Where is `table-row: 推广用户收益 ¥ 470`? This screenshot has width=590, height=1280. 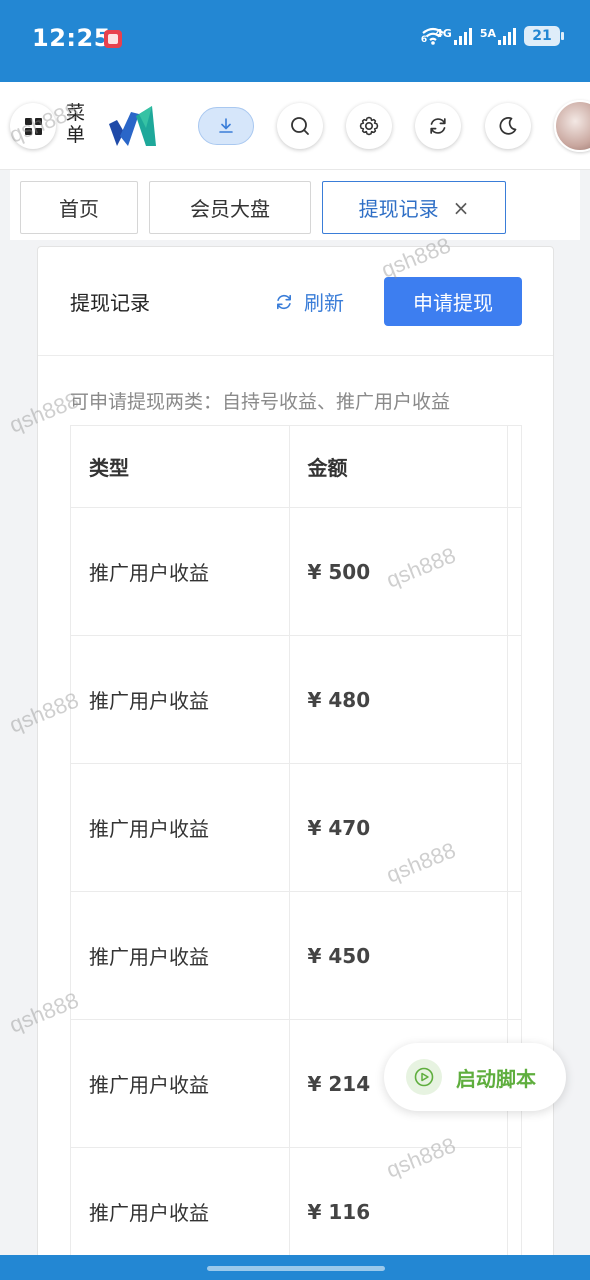
table-row: 推广用户收益 ¥ 470 is located at coordinates (296, 828).